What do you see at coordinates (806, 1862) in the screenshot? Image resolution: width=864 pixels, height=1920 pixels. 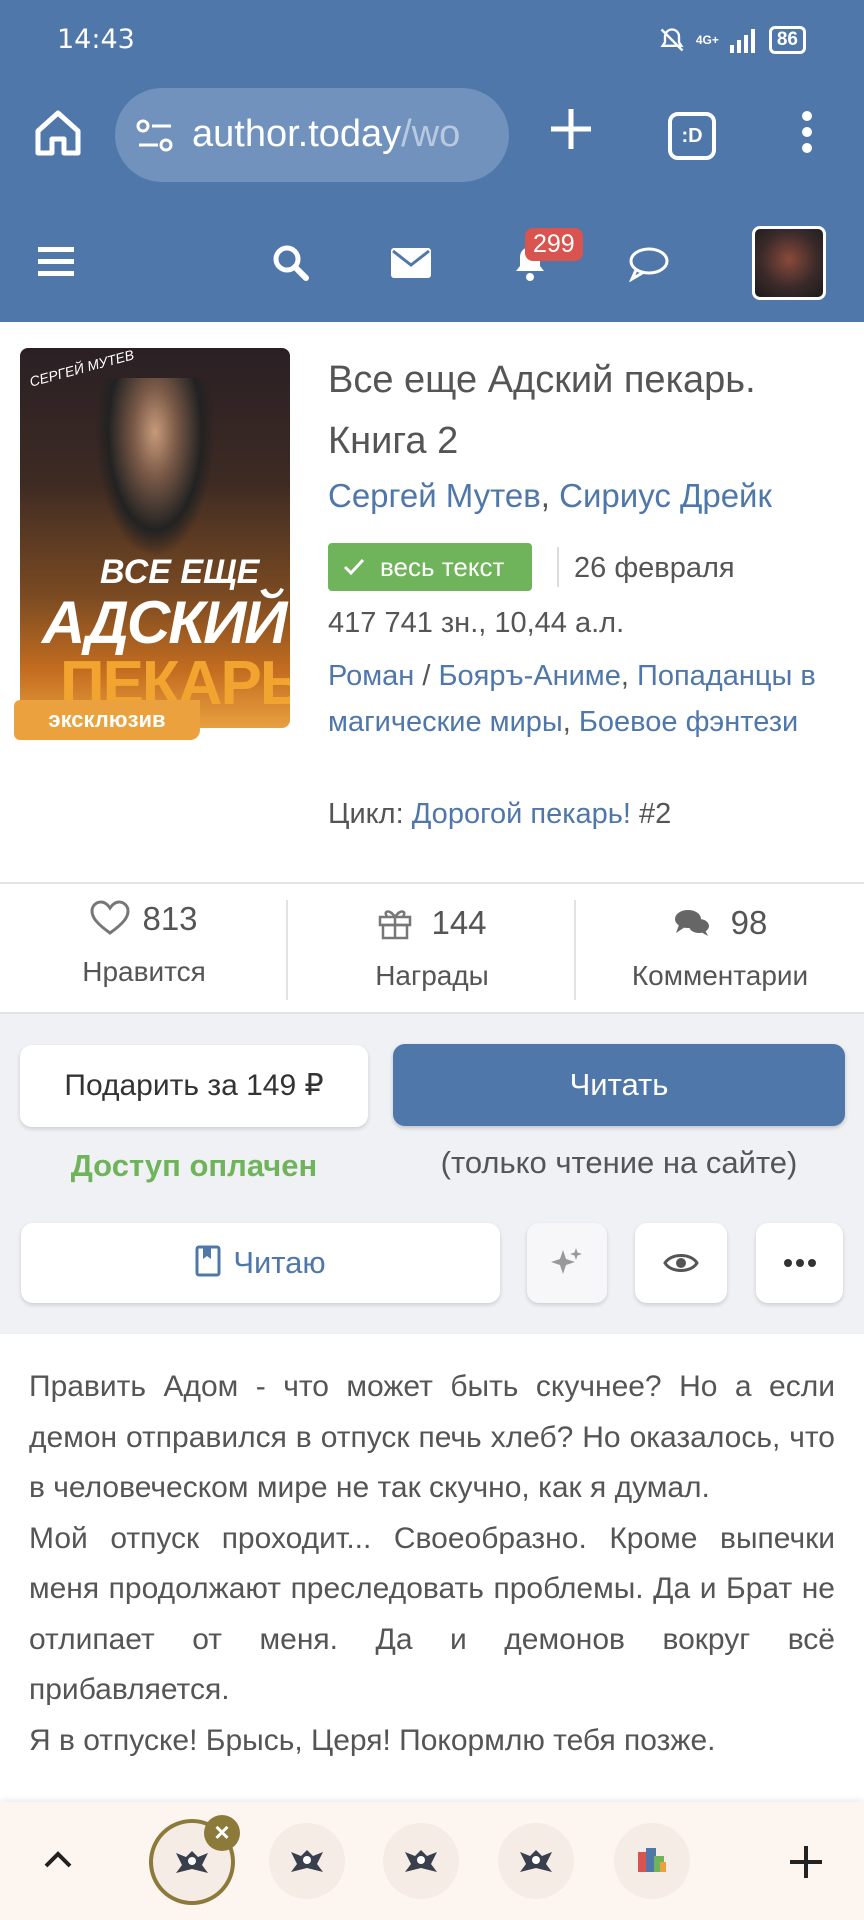 I see `add-tab-icon` at bounding box center [806, 1862].